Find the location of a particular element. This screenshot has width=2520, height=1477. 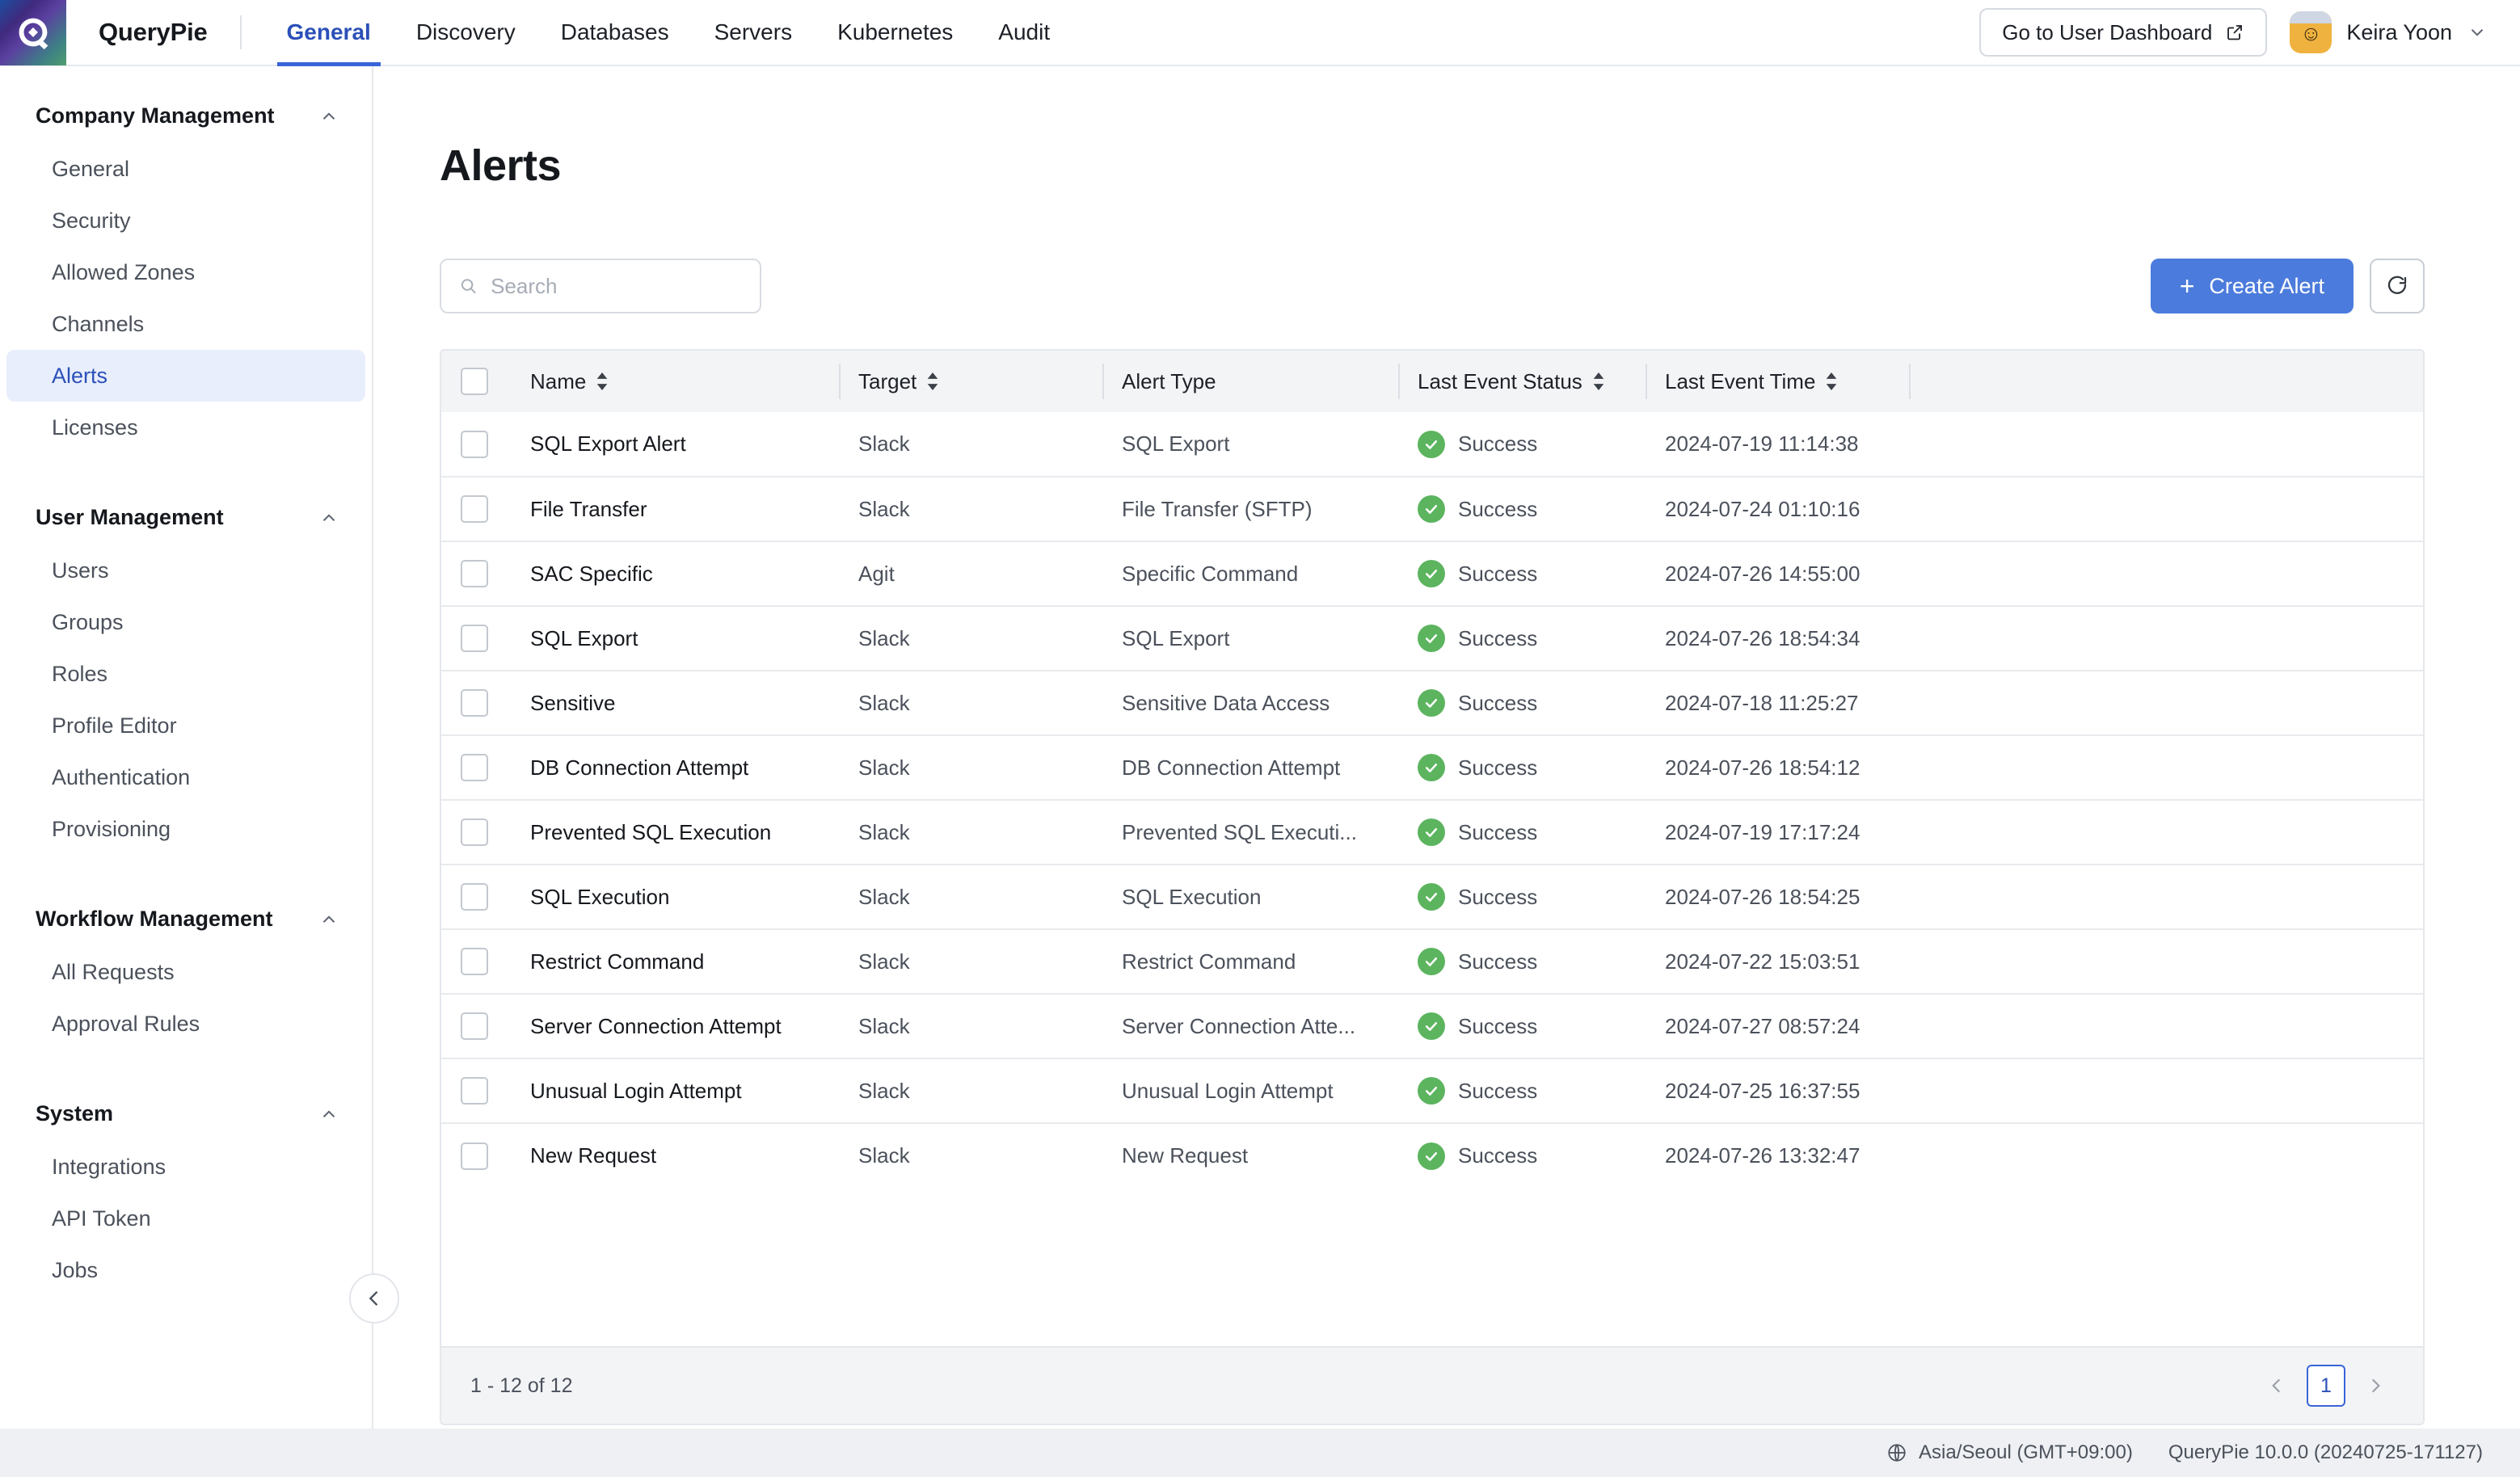

avatar: ☺ is located at coordinates (2311, 32).